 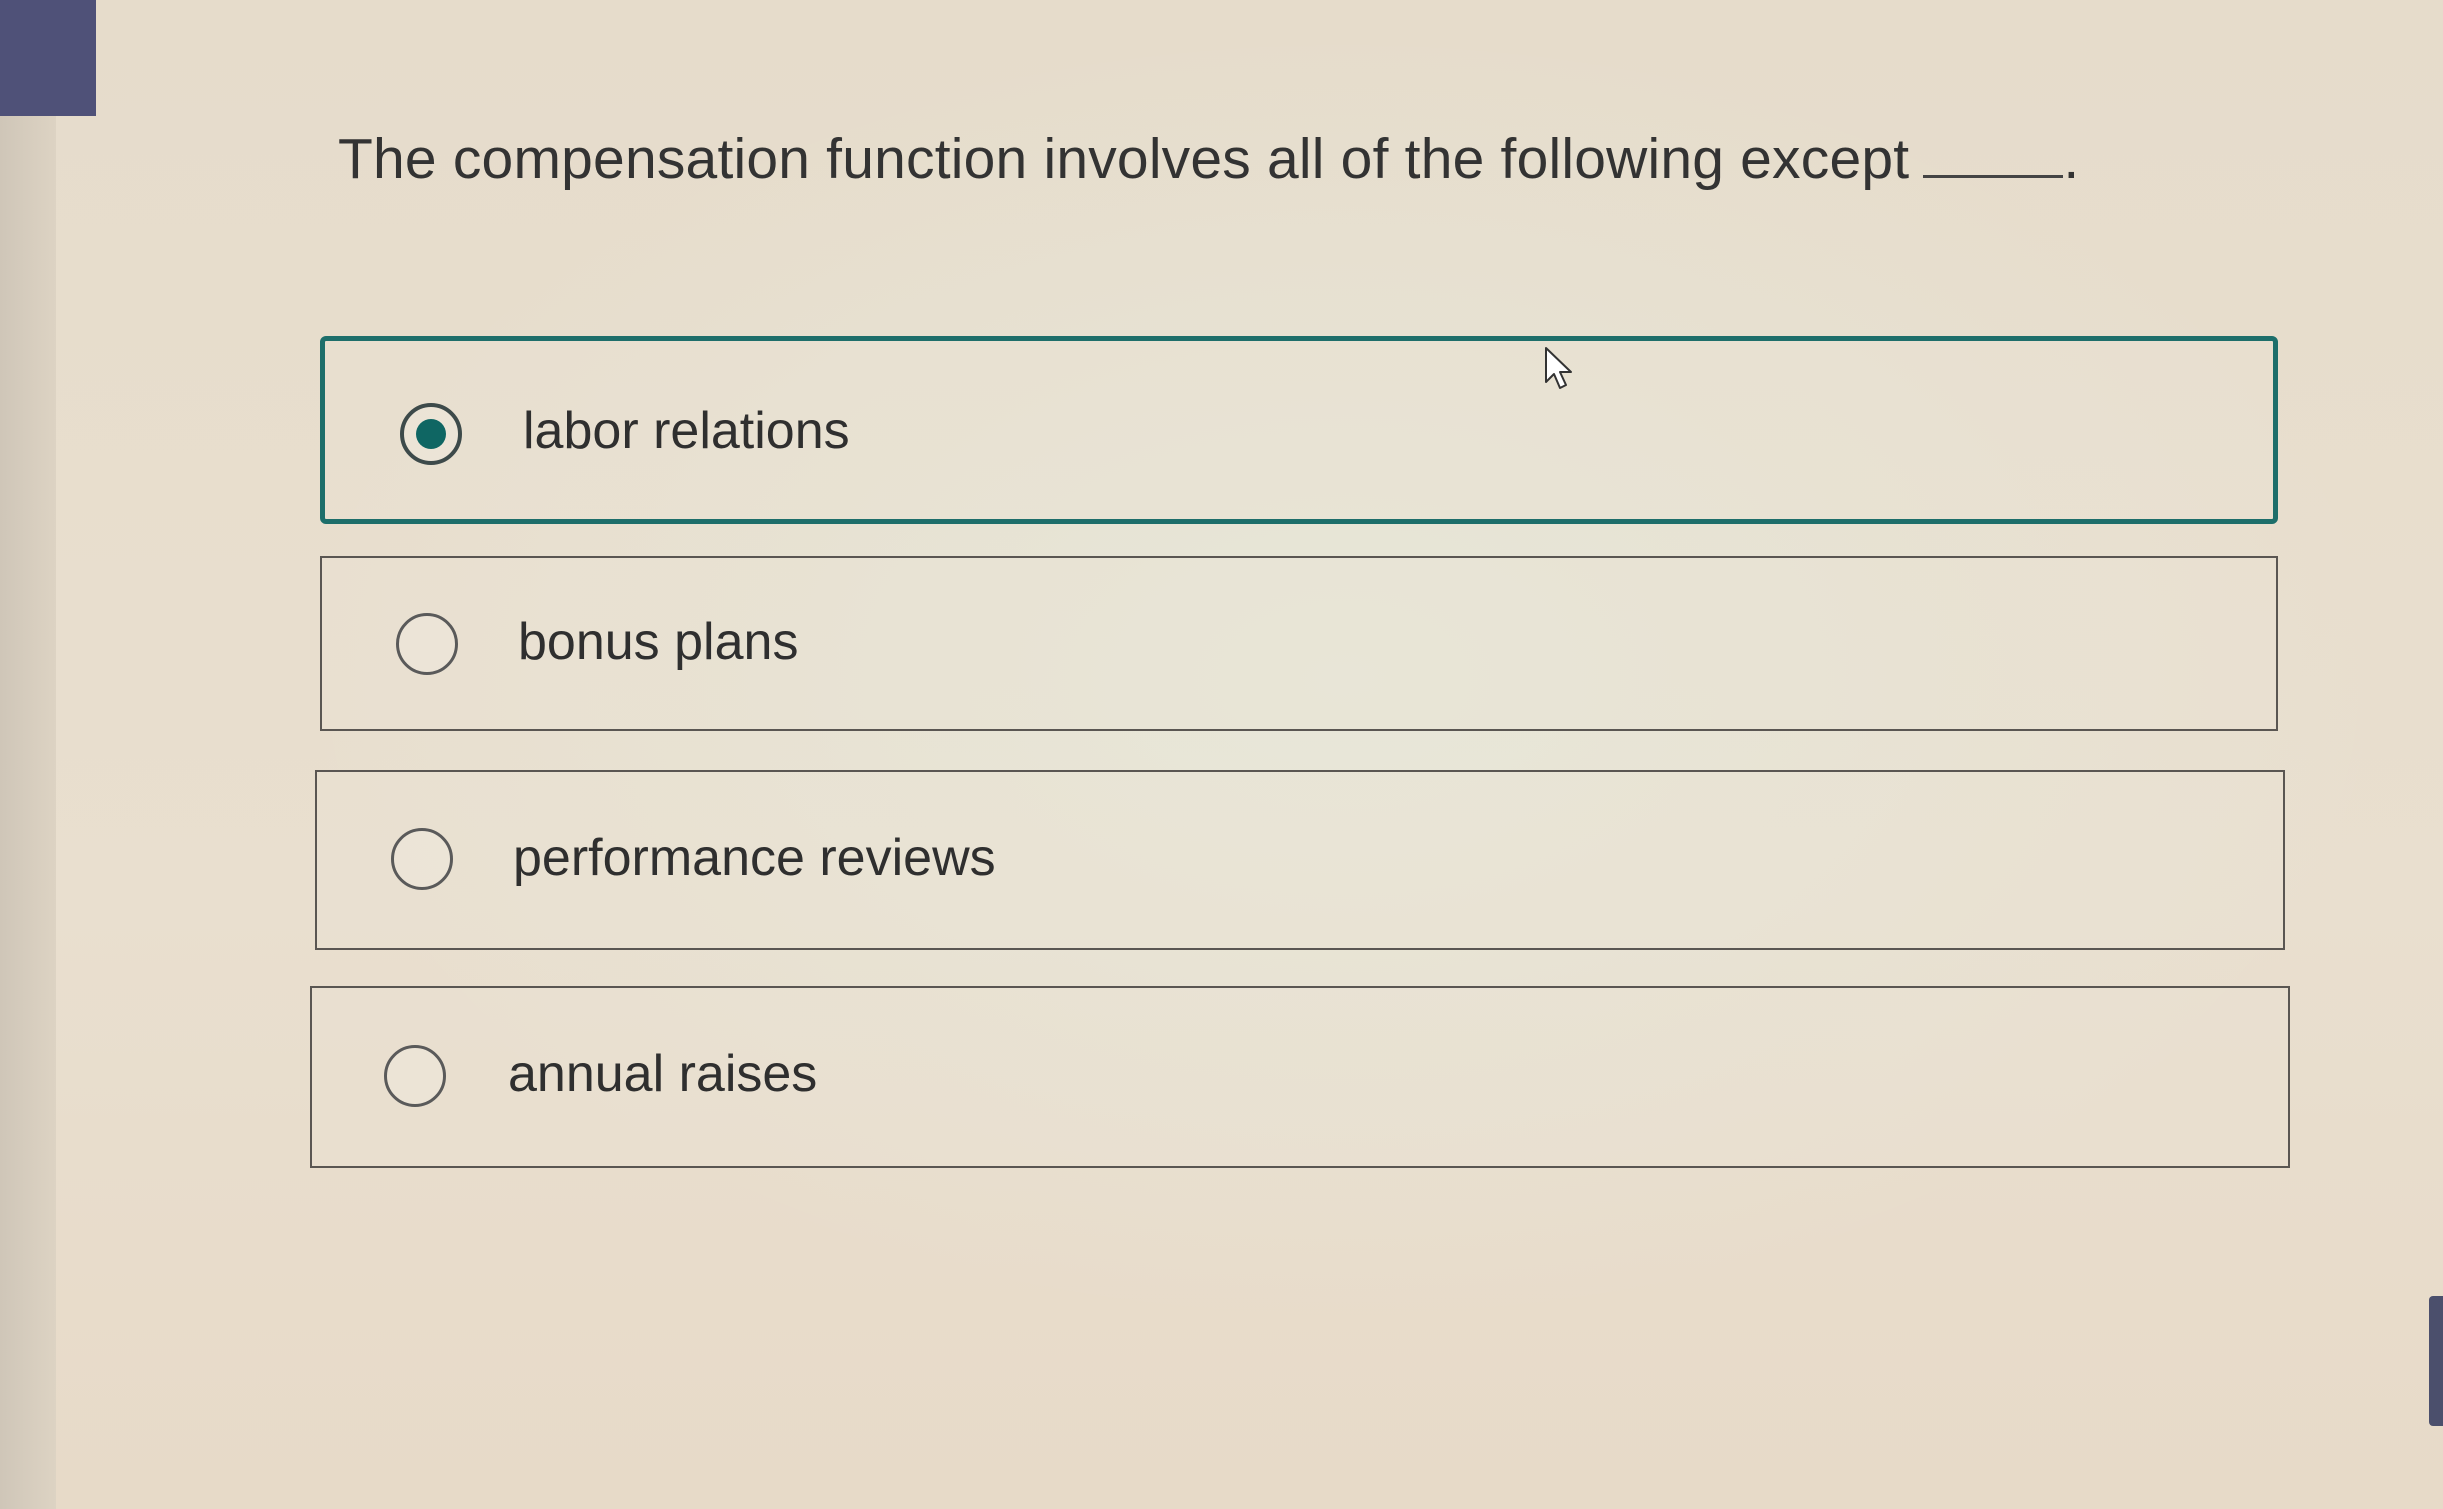 I want to click on mouse-pointer-icon, so click(x=1558, y=368).